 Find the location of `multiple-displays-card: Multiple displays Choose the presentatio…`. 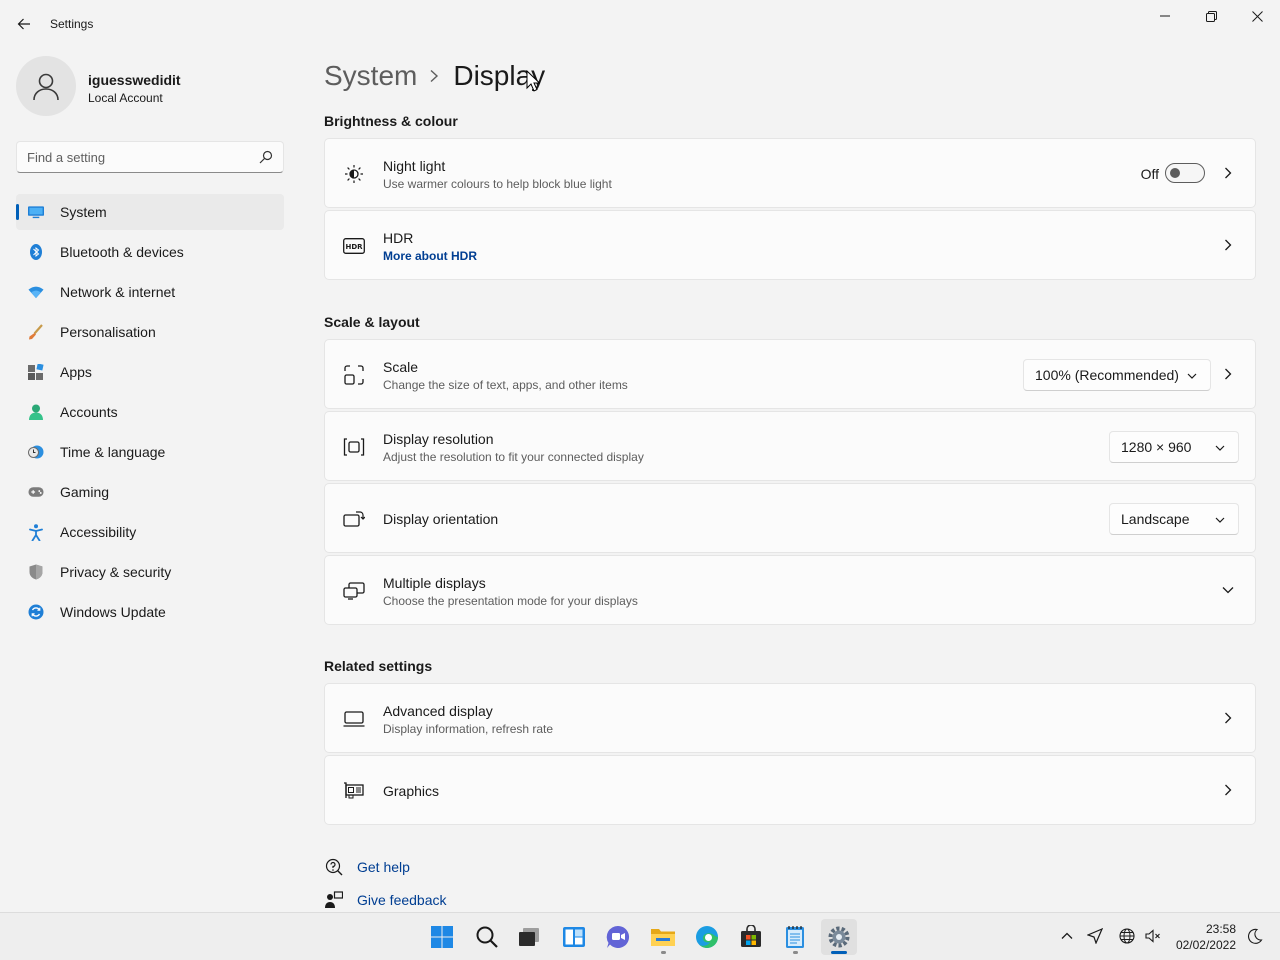

multiple-displays-card: Multiple displays Choose the presentatio… is located at coordinates (790, 590).